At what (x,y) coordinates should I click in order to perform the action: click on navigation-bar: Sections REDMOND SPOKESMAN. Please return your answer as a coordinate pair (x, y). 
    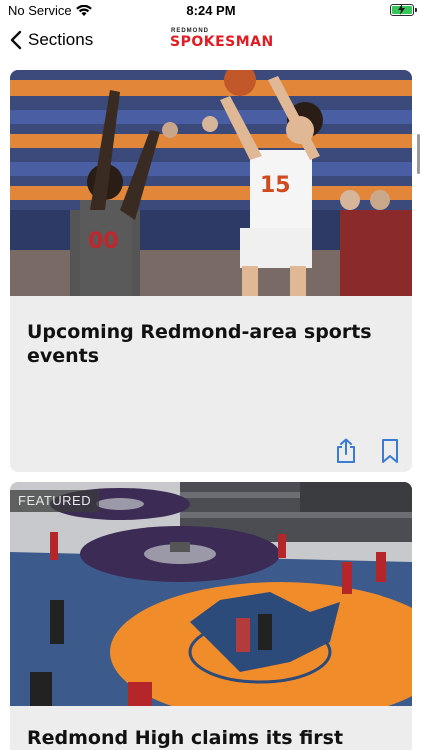
    Looking at the image, I should click on (211, 44).